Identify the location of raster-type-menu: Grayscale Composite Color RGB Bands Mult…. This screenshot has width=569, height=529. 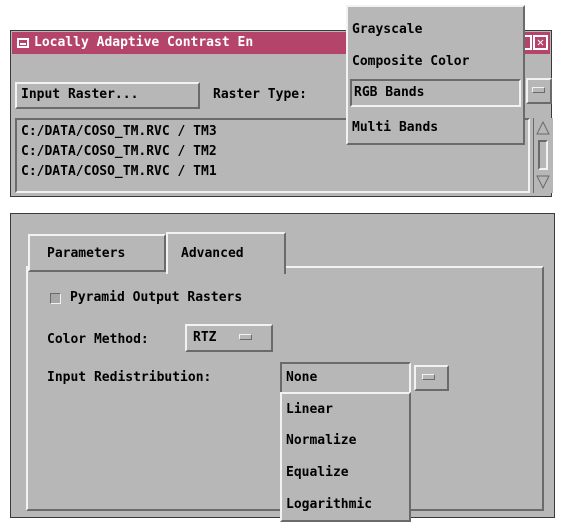
(435, 75).